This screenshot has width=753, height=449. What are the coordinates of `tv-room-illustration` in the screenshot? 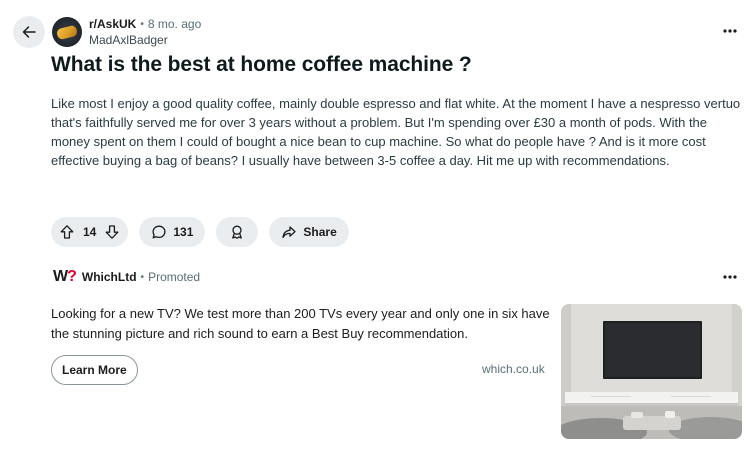 It's located at (651, 371).